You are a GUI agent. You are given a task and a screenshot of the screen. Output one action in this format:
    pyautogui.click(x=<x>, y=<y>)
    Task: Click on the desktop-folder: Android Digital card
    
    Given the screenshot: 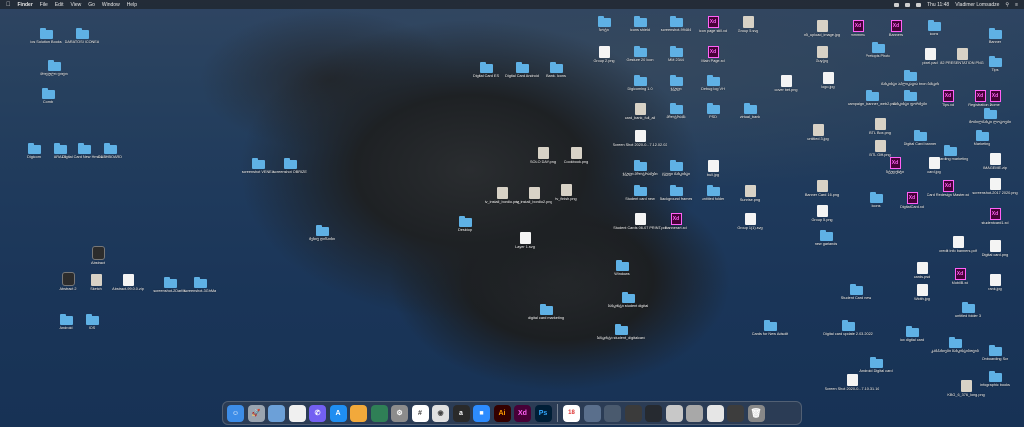 What is the action you would take?
    pyautogui.click(x=876, y=365)
    